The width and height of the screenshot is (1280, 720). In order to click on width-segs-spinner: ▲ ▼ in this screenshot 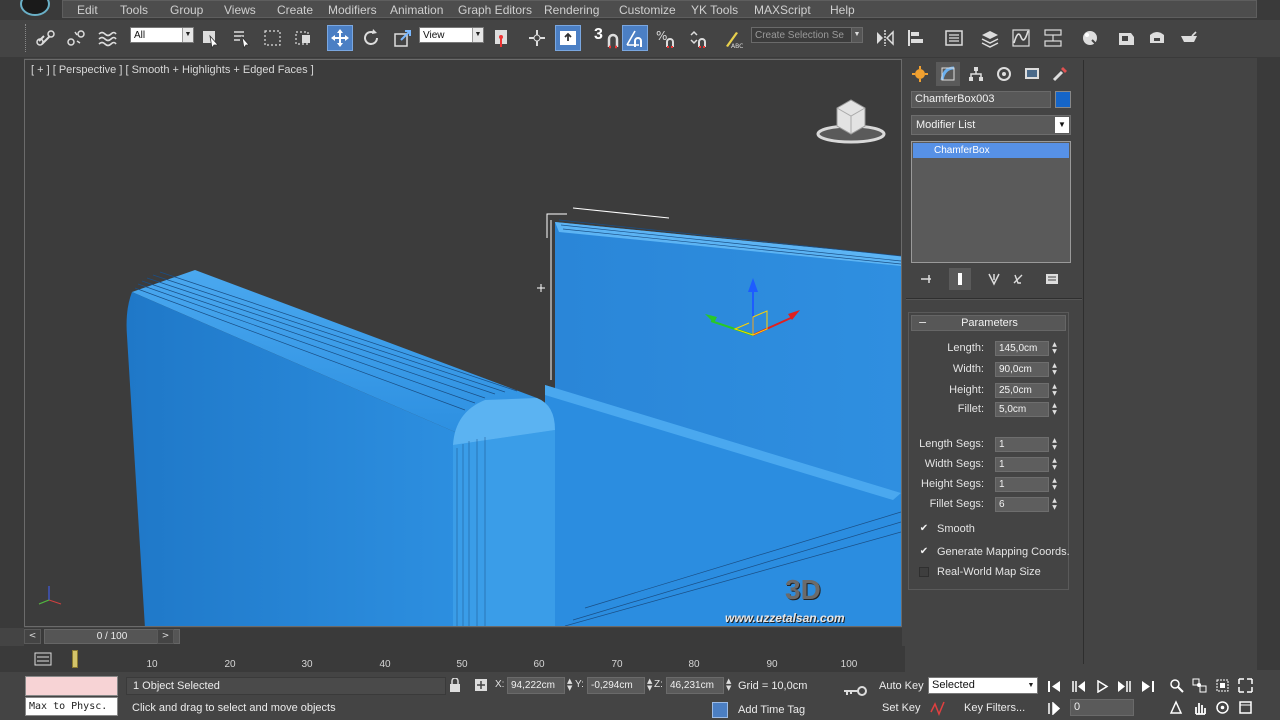, I will do `click(1054, 464)`.